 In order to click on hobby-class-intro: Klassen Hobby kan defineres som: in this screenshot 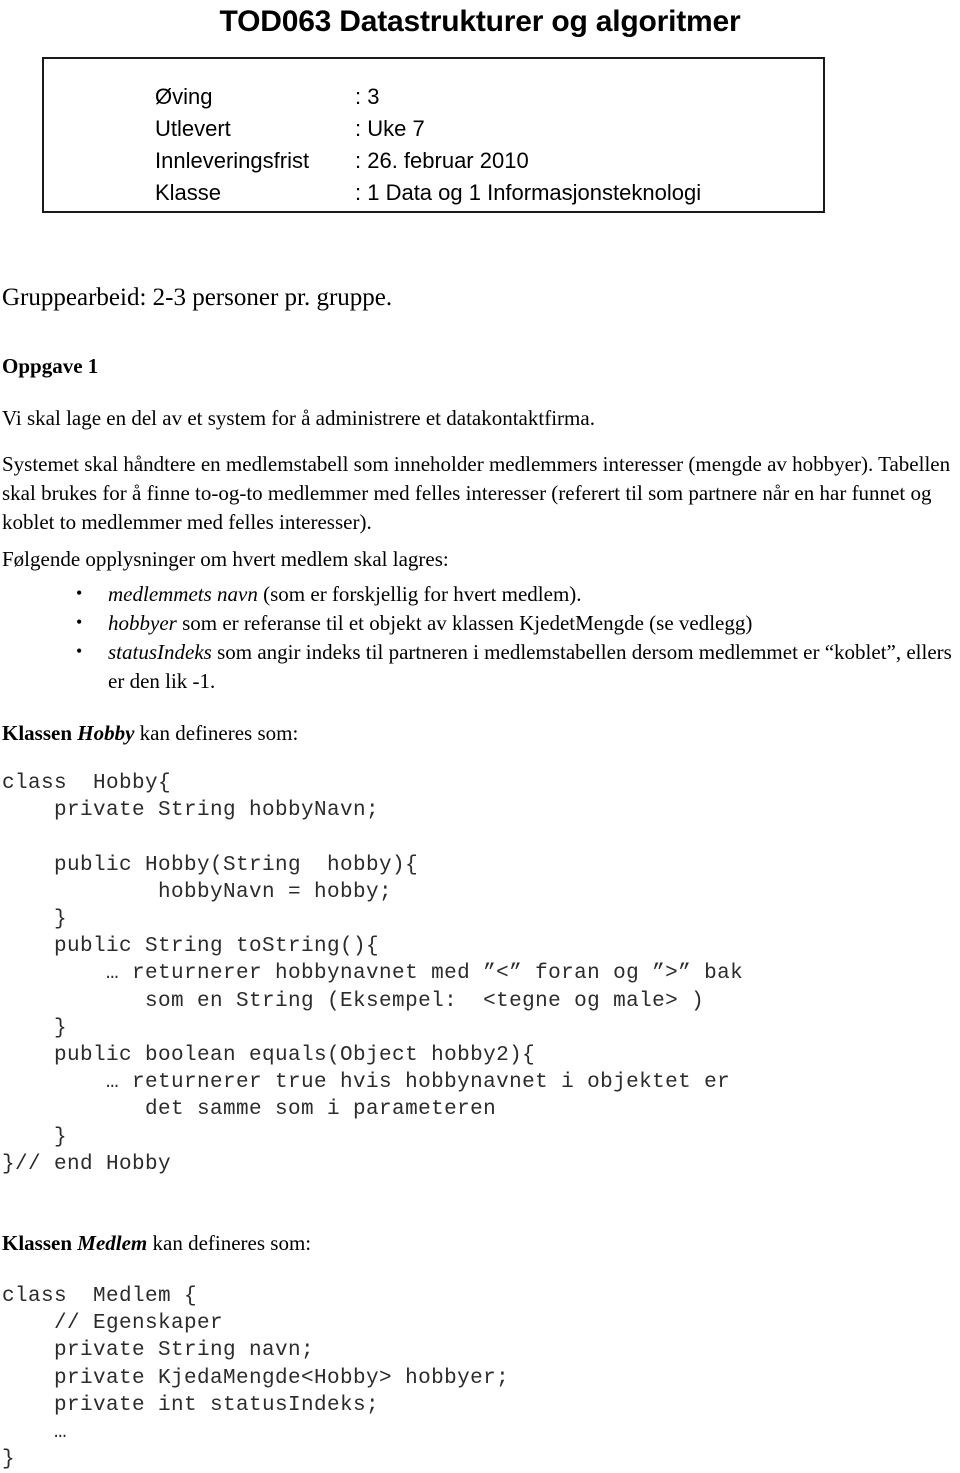, I will do `click(150, 733)`.